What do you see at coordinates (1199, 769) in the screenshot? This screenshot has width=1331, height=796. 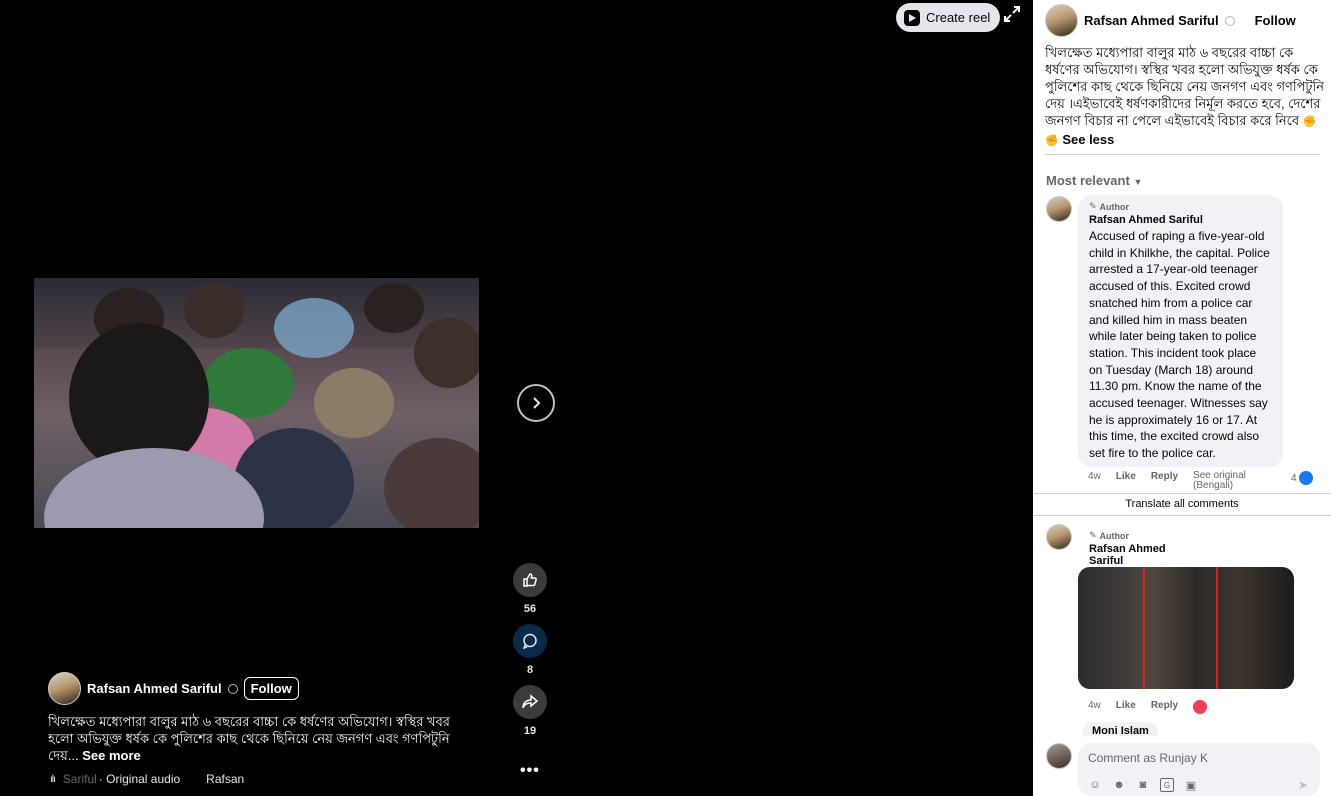 I see `comment-box: ☺ ☻ ◙ G ▣ ➤` at bounding box center [1199, 769].